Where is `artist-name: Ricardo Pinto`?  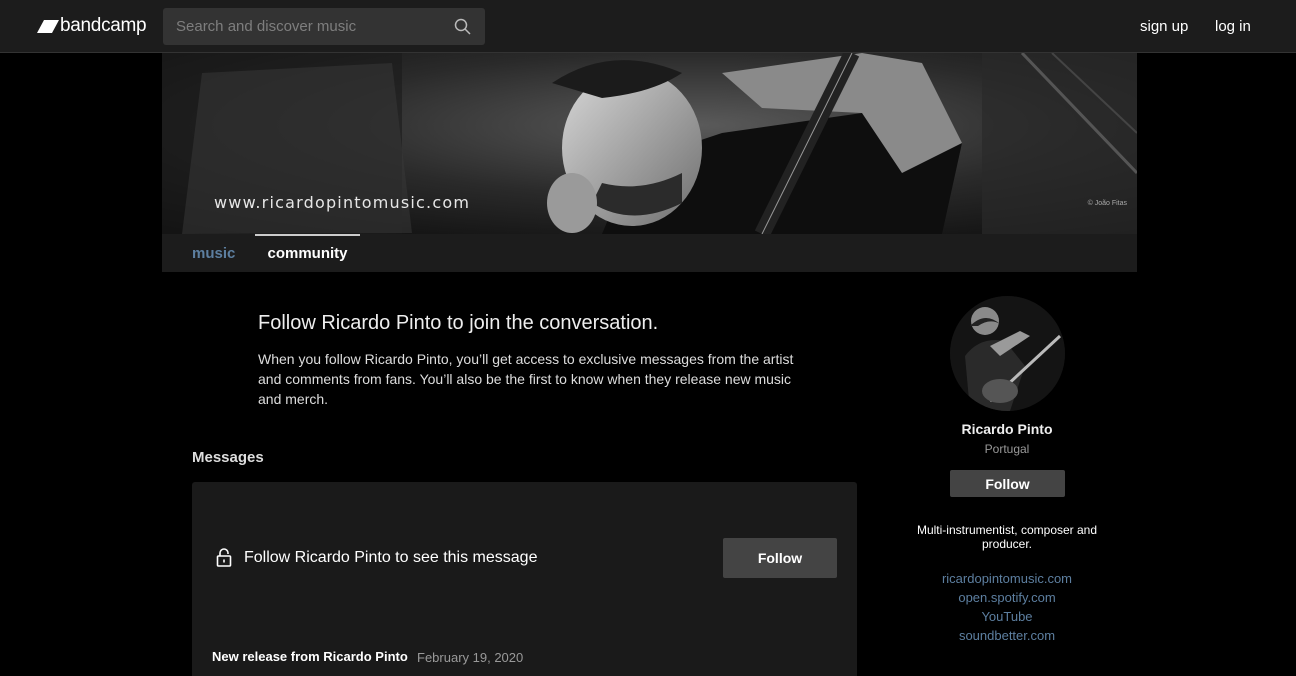
artist-name: Ricardo Pinto is located at coordinates (1007, 429).